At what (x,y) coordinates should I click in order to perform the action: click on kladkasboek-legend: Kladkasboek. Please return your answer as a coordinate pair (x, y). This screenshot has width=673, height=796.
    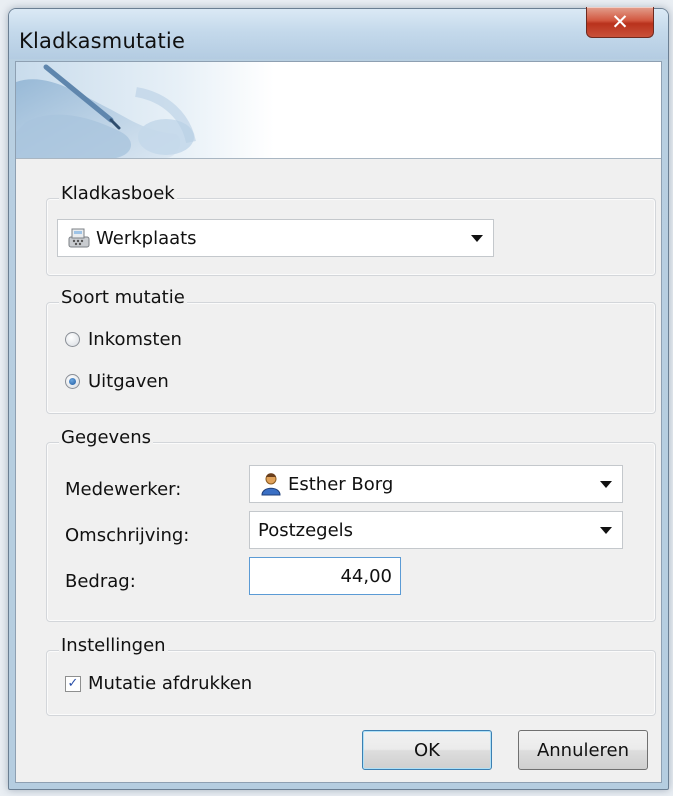
    Looking at the image, I should click on (118, 193).